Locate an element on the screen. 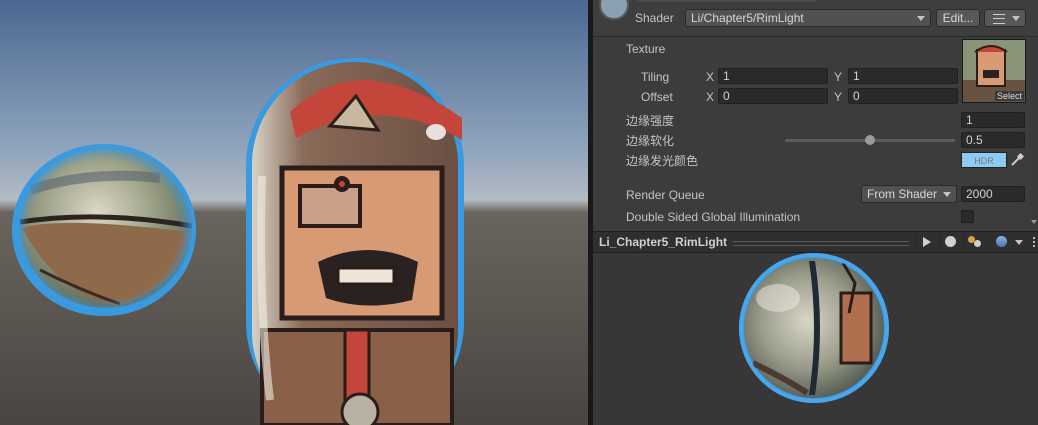 This screenshot has height=425, width=1038. shader-label: Shader is located at coordinates (654, 18).